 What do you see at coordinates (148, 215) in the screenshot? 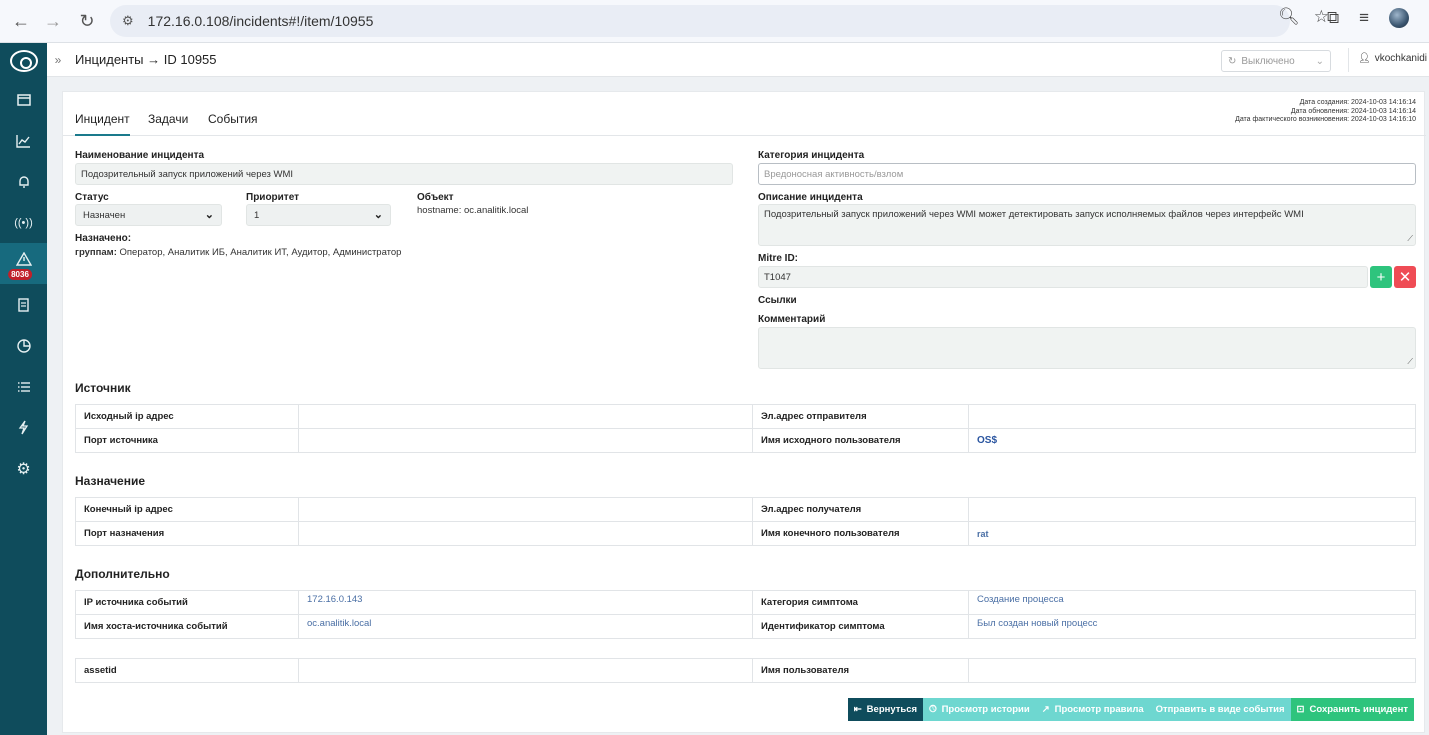
I see `status-select: Назначен ⌄` at bounding box center [148, 215].